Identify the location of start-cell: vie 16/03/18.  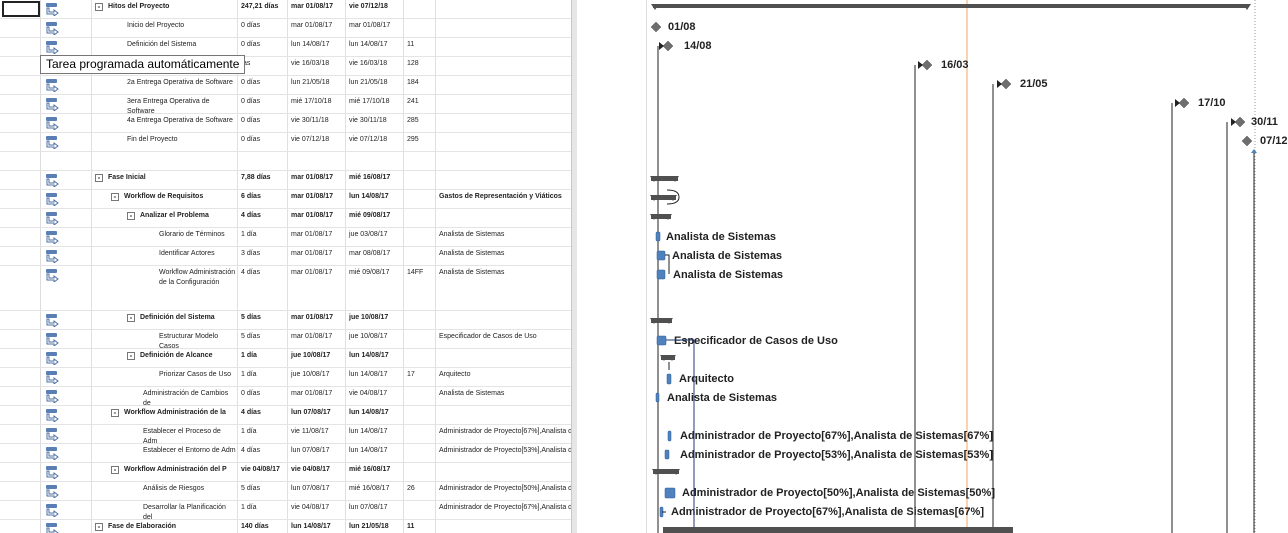
(317, 66).